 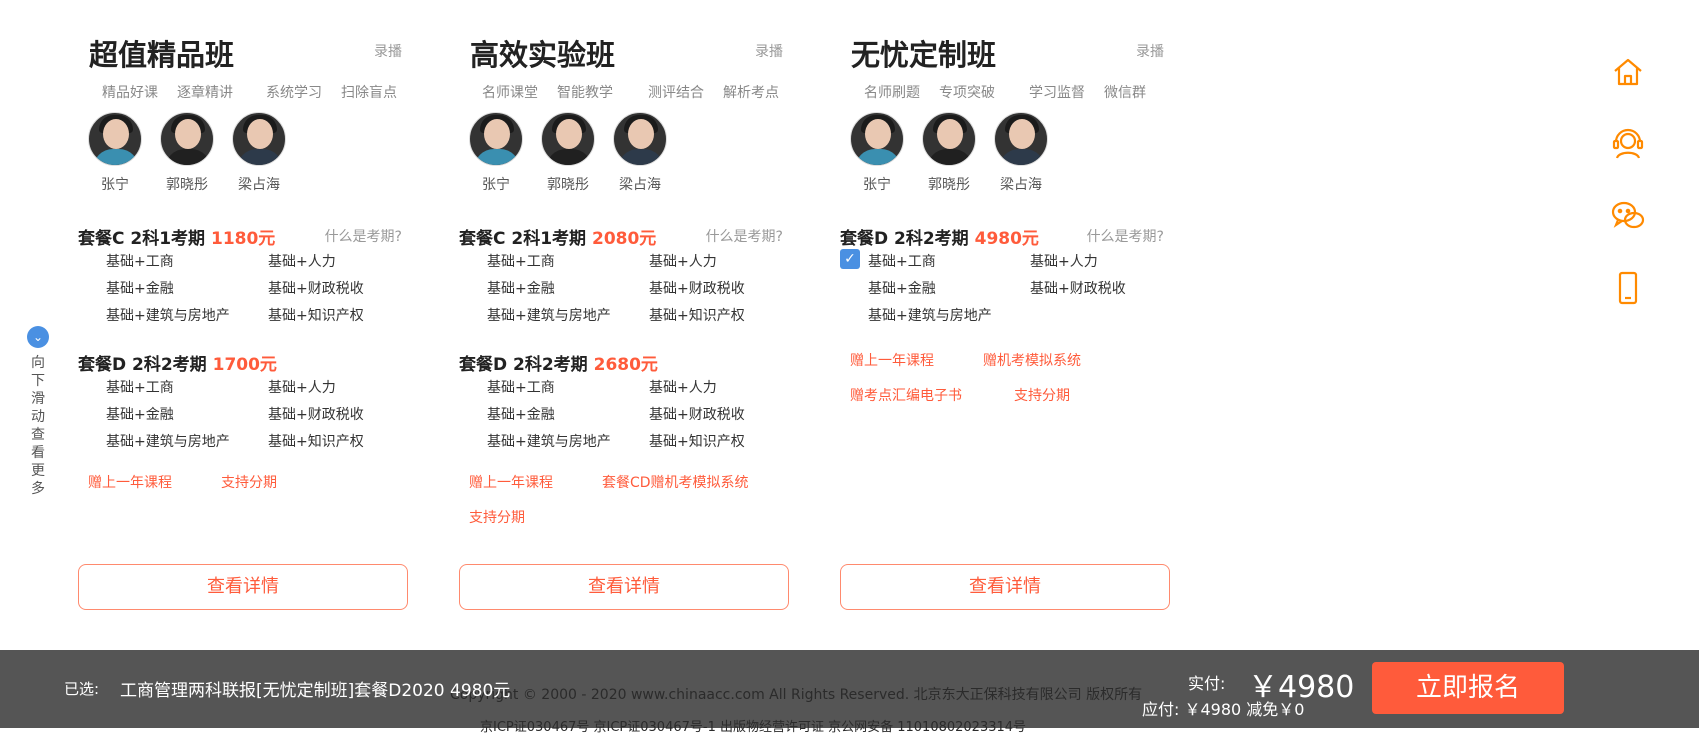 I want to click on feature-label: 智能教学, so click(x=585, y=93).